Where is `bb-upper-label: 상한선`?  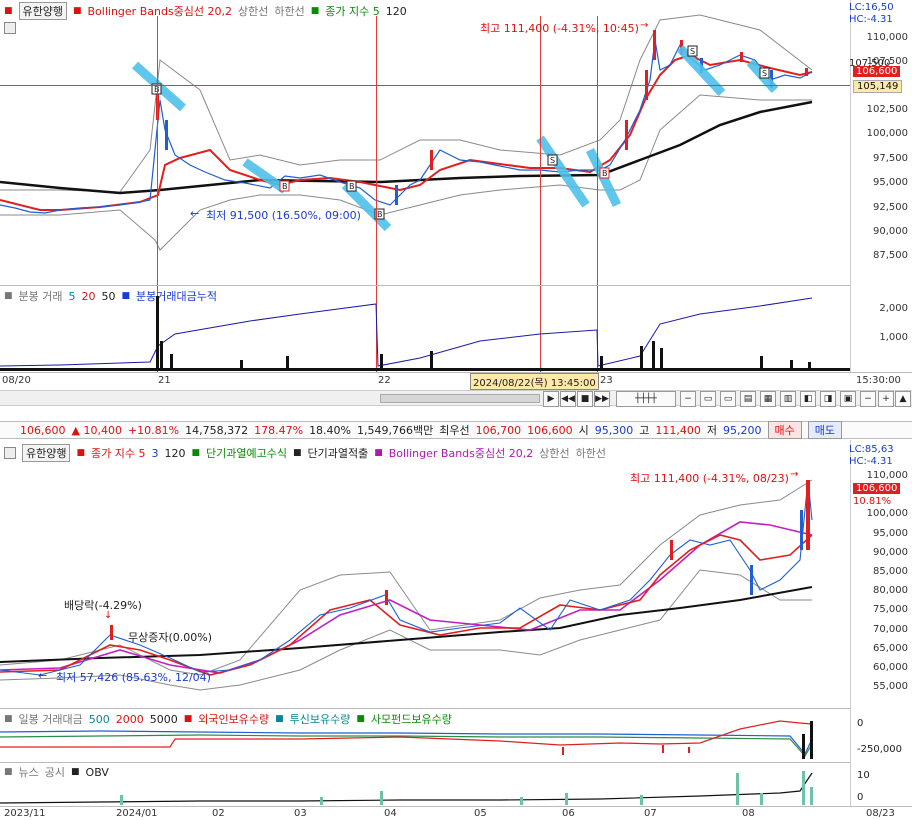 bb-upper-label: 상한선 is located at coordinates (554, 453).